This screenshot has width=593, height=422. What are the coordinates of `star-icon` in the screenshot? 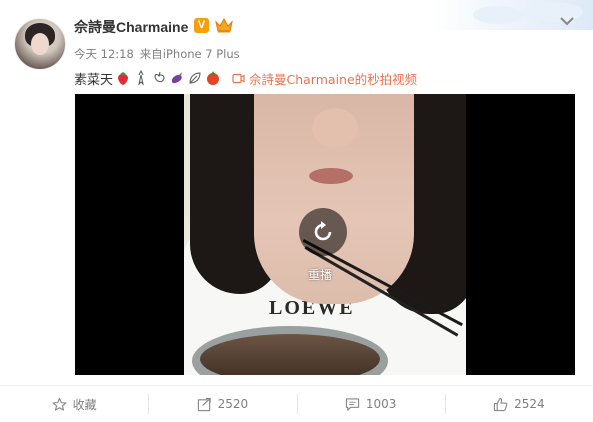 It's located at (59, 404).